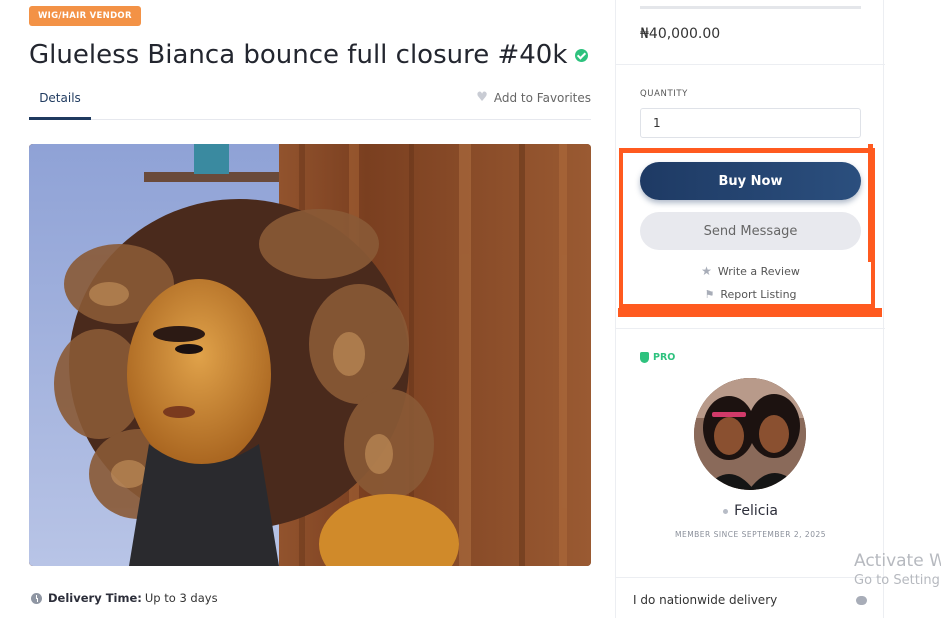  Describe the element at coordinates (680, 34) in the screenshot. I see `price: ₦40,000.00` at that location.